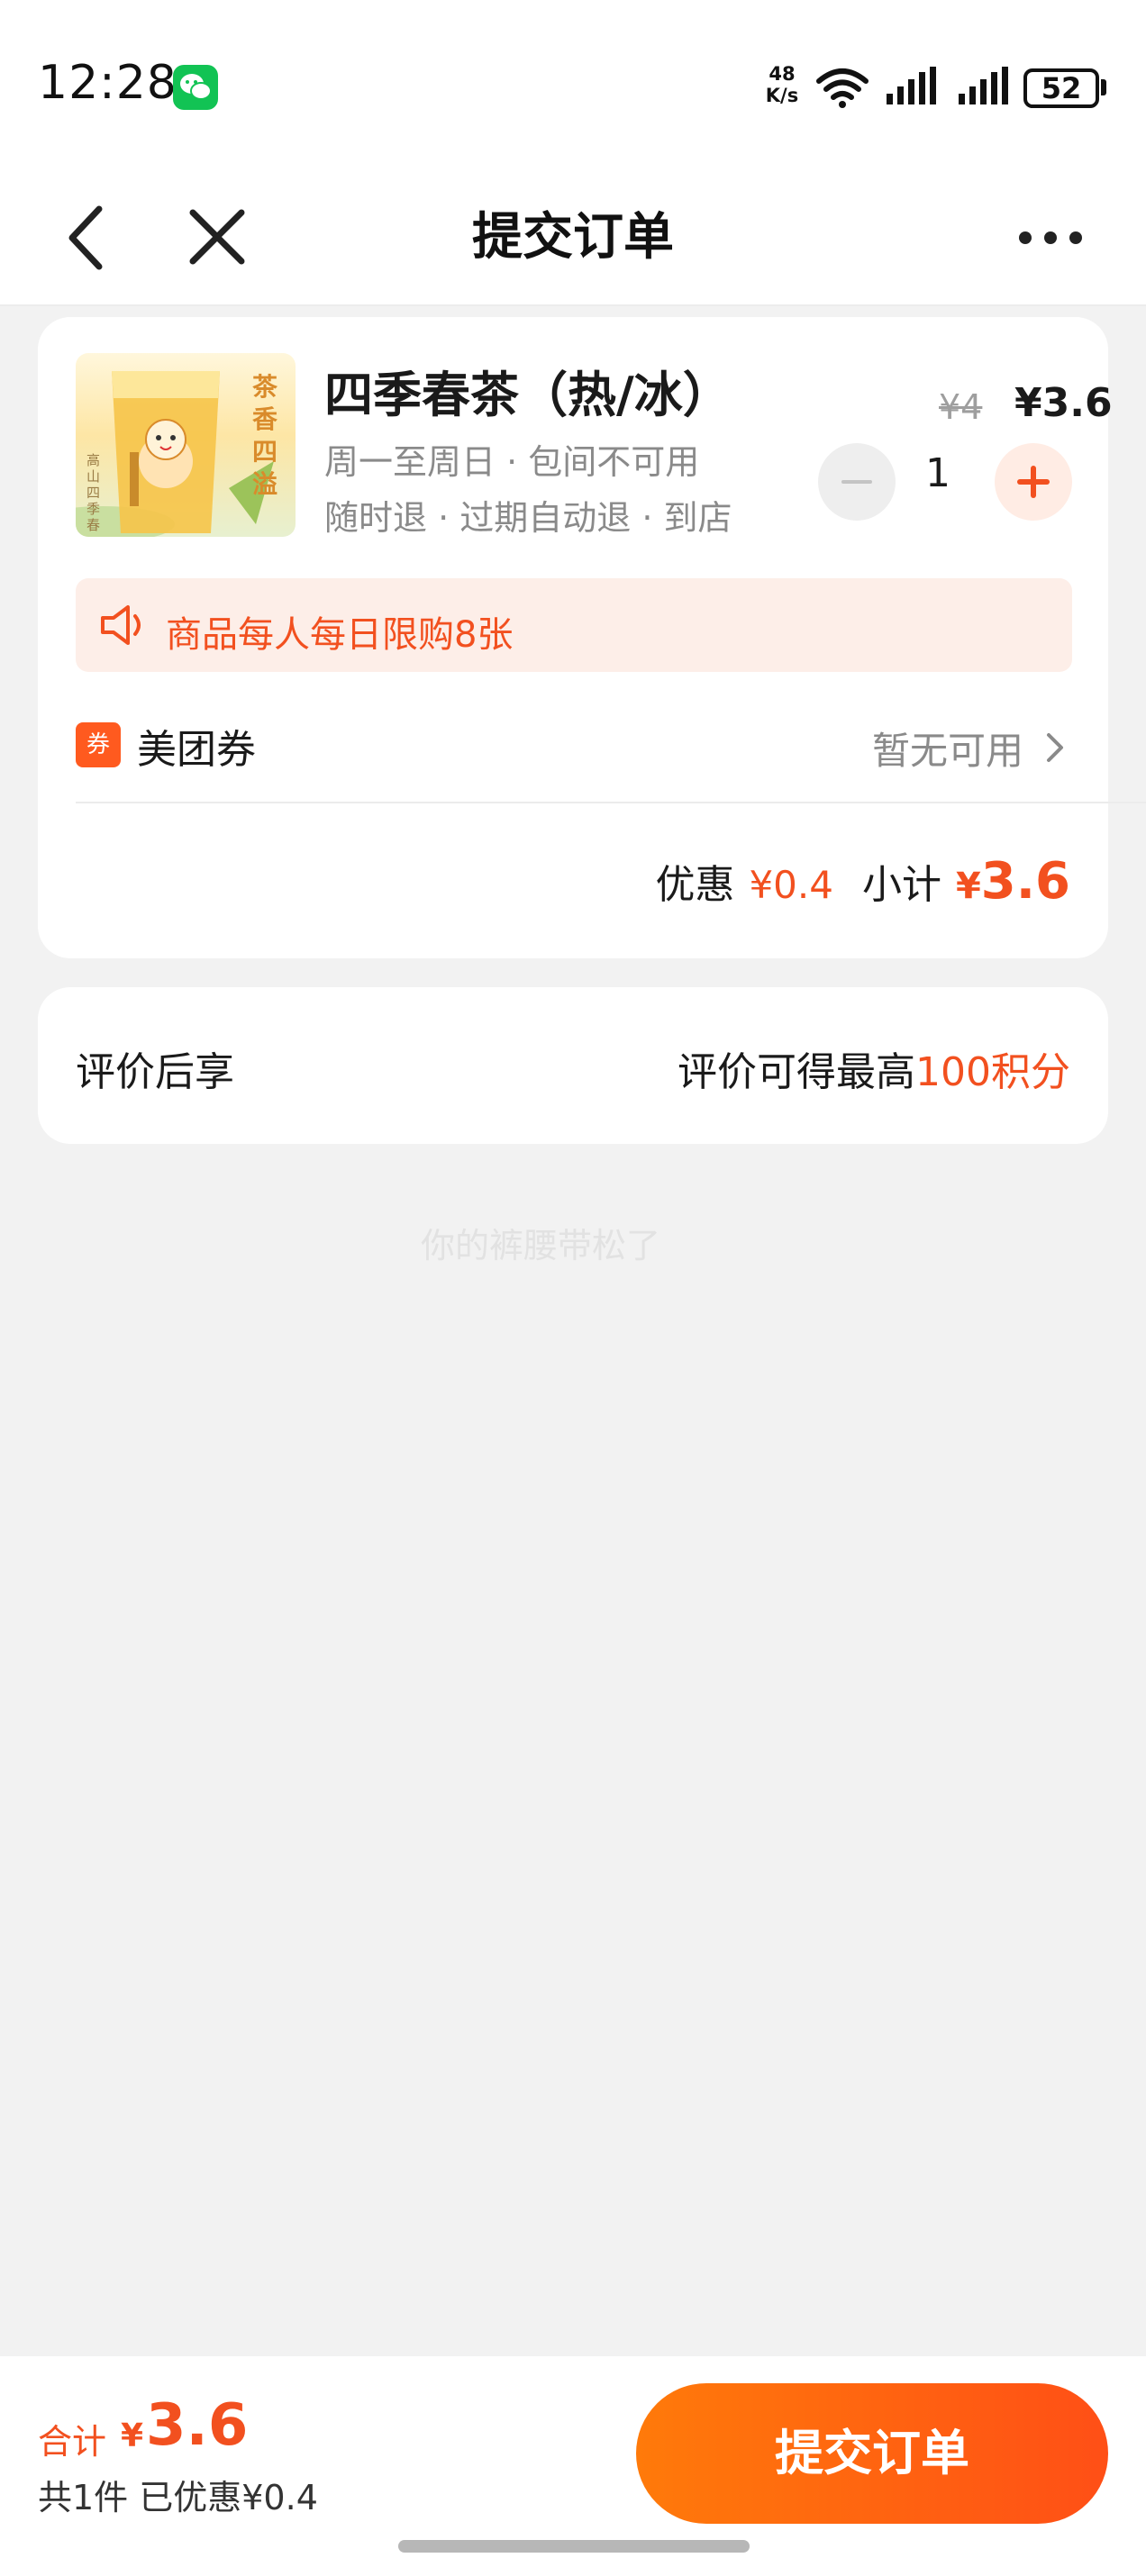 This screenshot has height=2576, width=1146. I want to click on subtotal-currency: ¥, so click(968, 886).